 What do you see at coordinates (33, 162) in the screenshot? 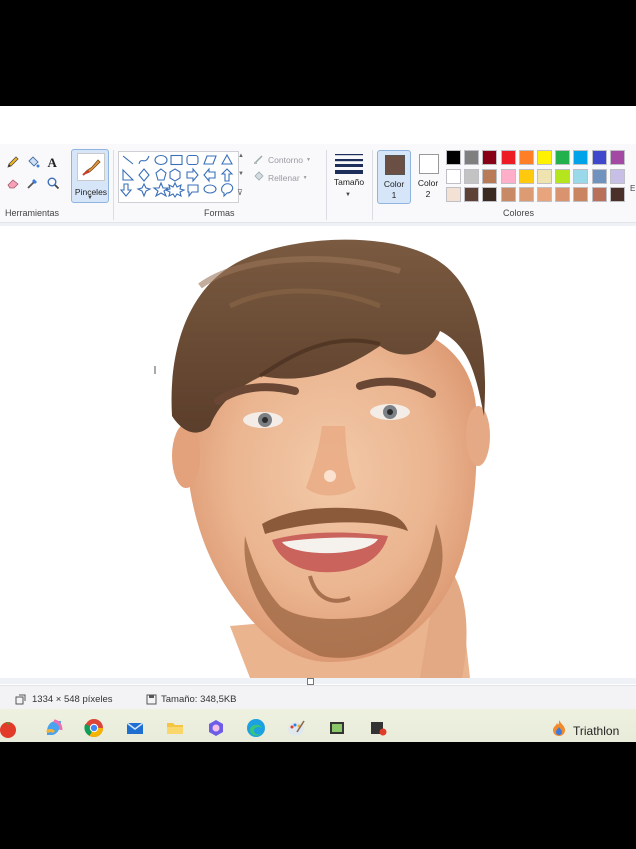
I see `fill-bucket-icon` at bounding box center [33, 162].